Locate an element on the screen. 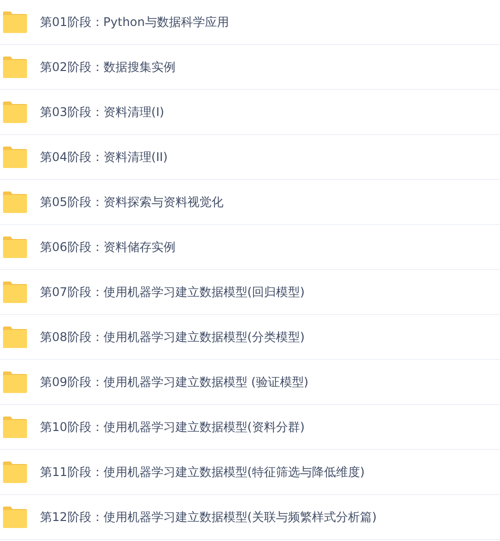  folder-name: 第01阶段：Python与数据科学应用 is located at coordinates (134, 22).